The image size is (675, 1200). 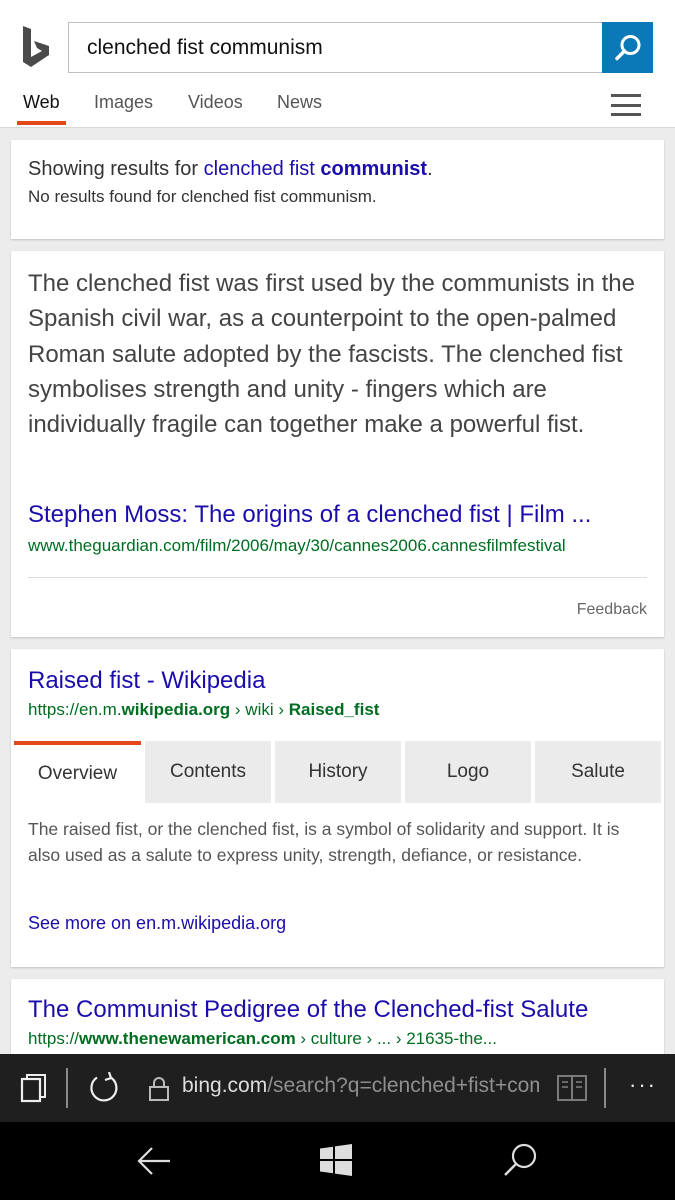 What do you see at coordinates (612, 610) in the screenshot?
I see `feedback-link: Feedback` at bounding box center [612, 610].